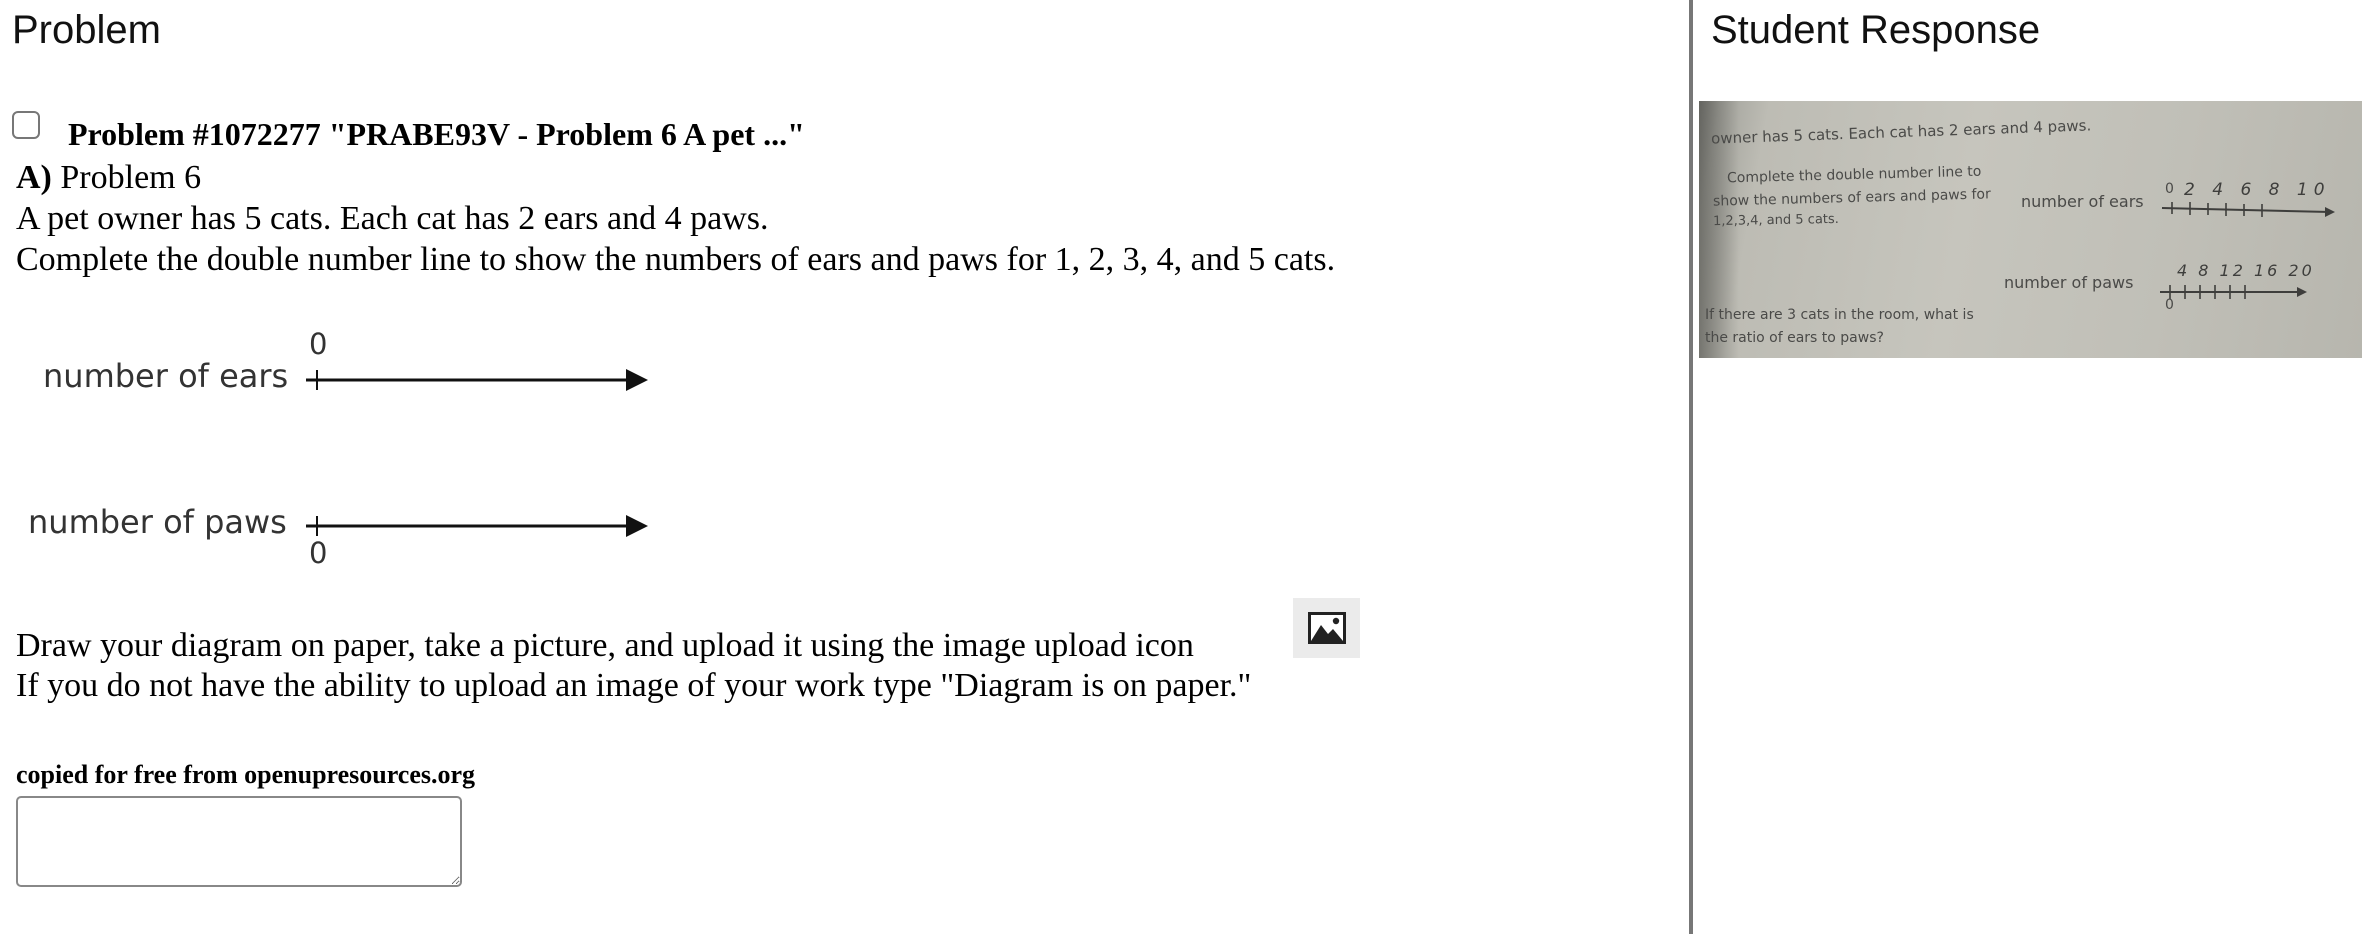 The height and width of the screenshot is (934, 2362). Describe the element at coordinates (2246, 210) in the screenshot. I see `photo-ears-axis` at that location.